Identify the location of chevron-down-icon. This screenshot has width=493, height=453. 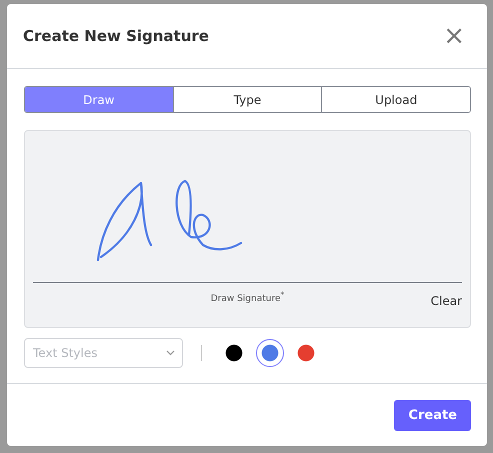
(170, 353).